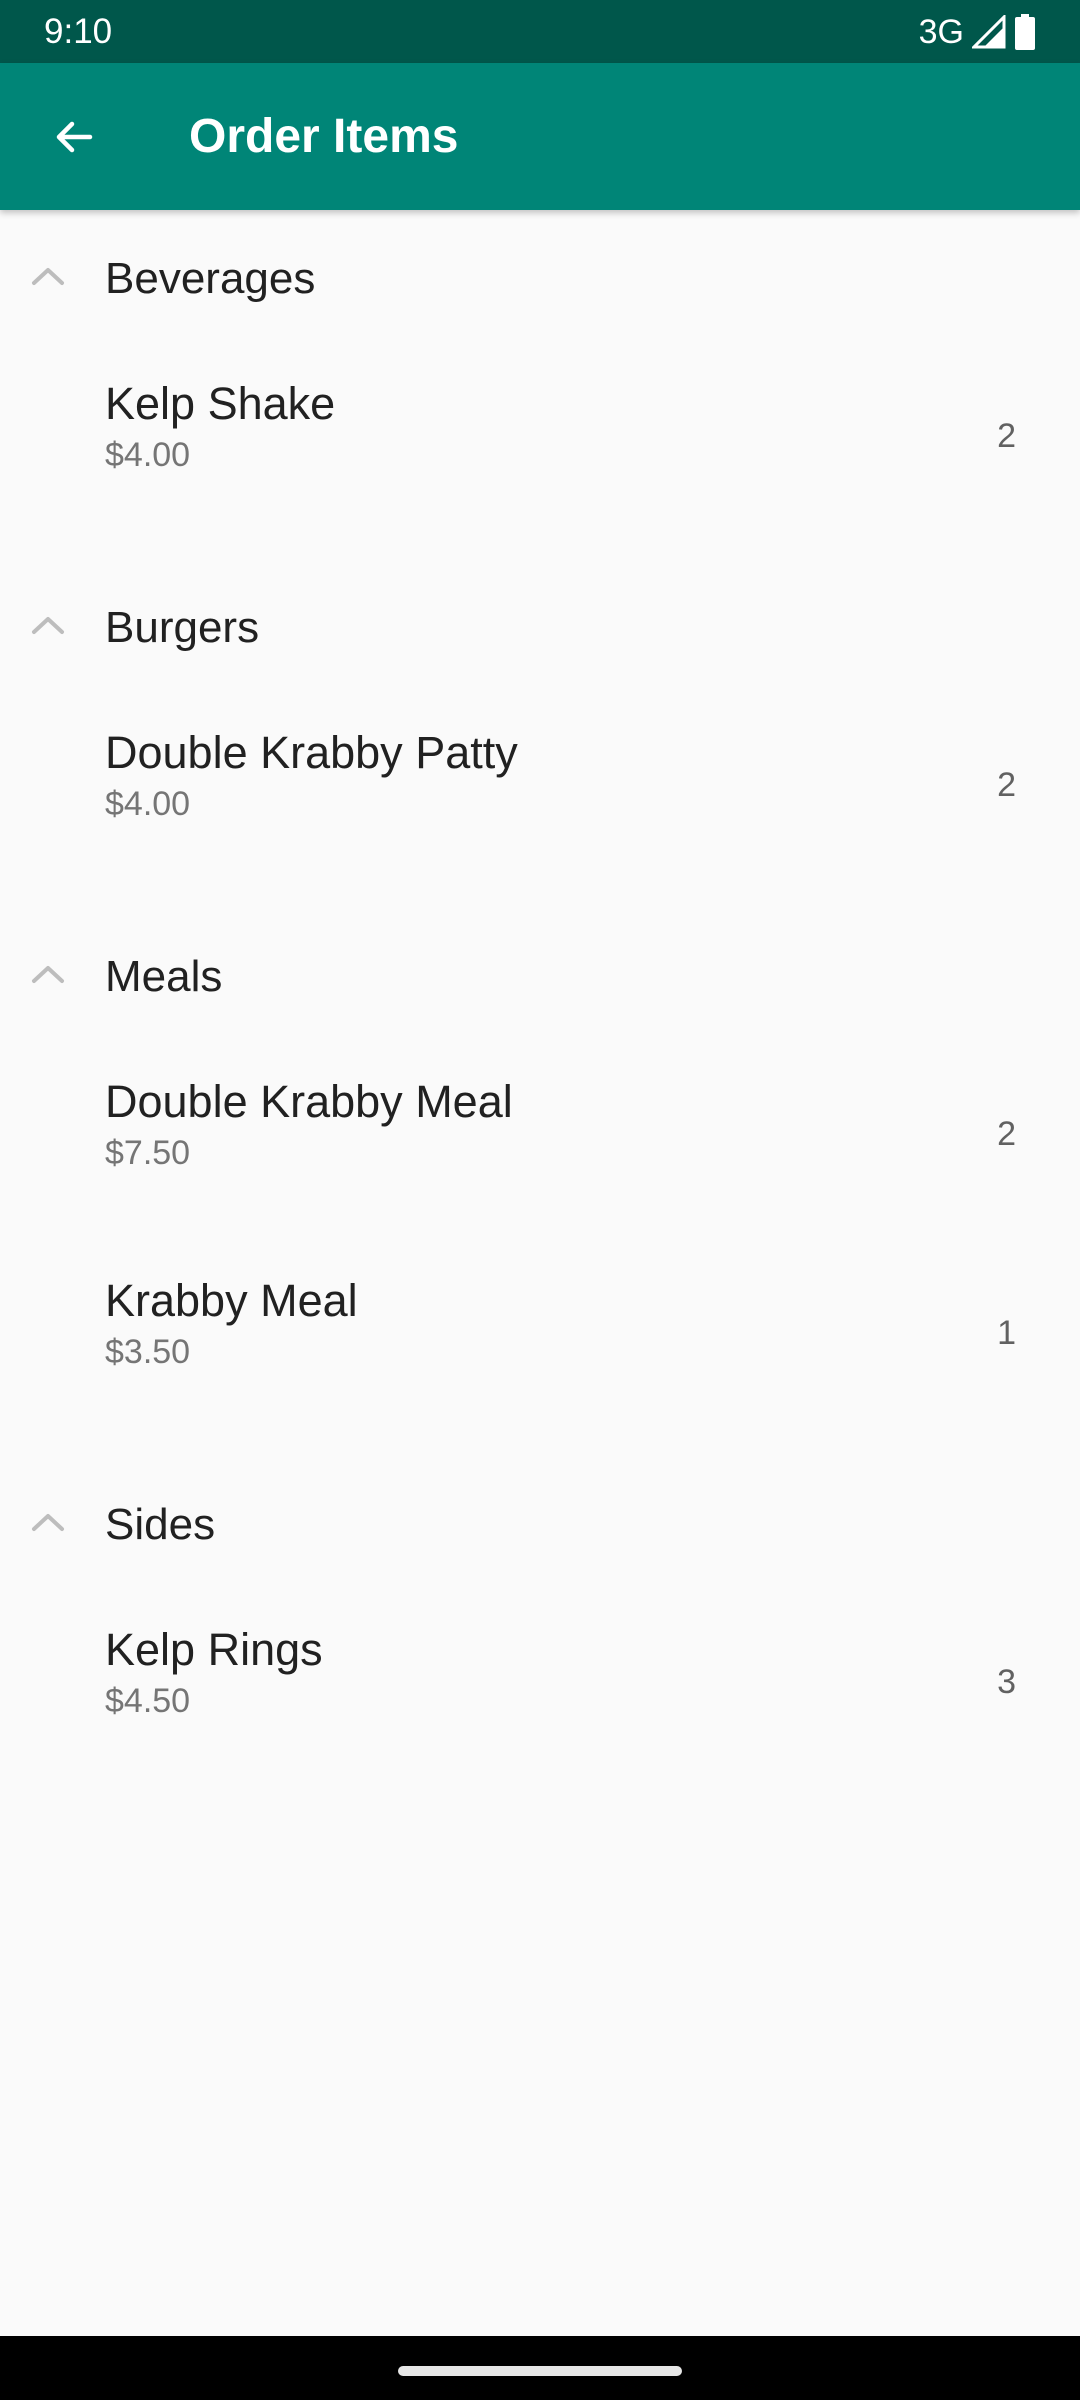 Image resolution: width=1080 pixels, height=2400 pixels. What do you see at coordinates (148, 1153) in the screenshot?
I see `item-price: $7.50` at bounding box center [148, 1153].